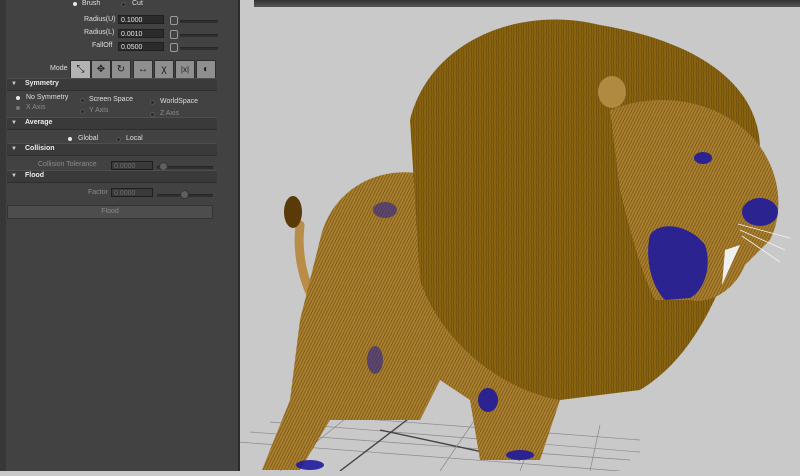 The height and width of the screenshot is (476, 800). Describe the element at coordinates (206, 70) in the screenshot. I see `smooth-icon: ◐` at that location.